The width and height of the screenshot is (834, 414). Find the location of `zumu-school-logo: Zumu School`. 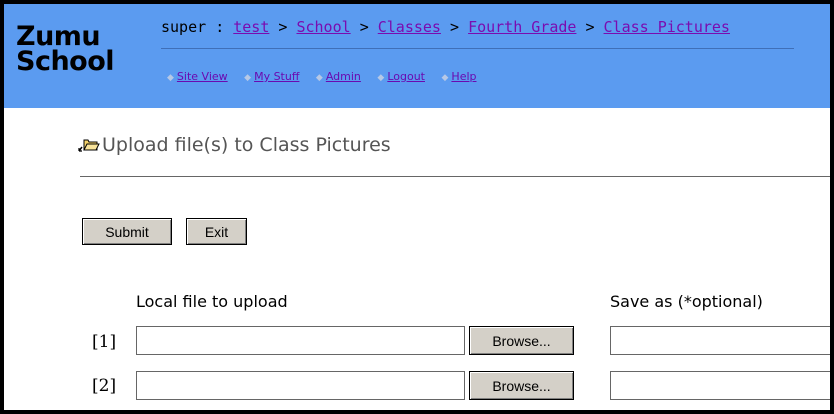

zumu-school-logo: Zumu School is located at coordinates (65, 50).